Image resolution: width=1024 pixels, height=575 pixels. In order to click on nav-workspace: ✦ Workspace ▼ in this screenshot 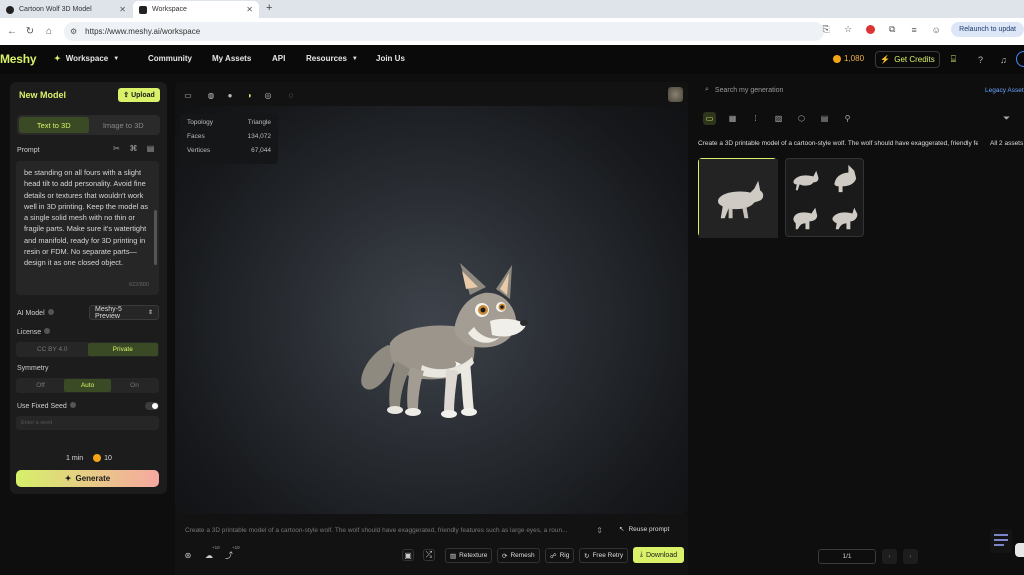, I will do `click(86, 58)`.